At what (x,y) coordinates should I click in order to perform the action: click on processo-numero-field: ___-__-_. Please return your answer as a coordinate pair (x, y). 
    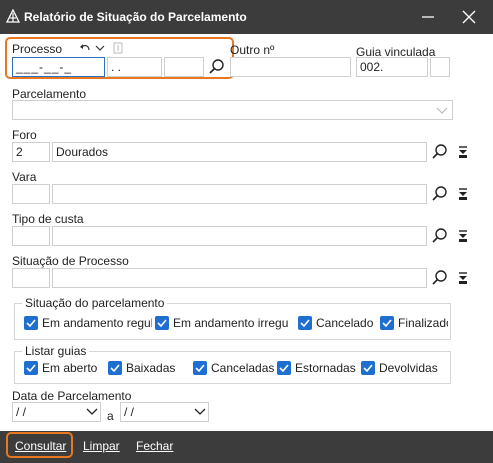
    Looking at the image, I should click on (58, 67).